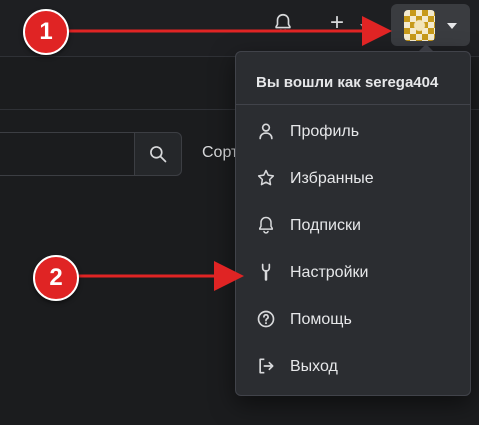 Image resolution: width=479 pixels, height=425 pixels. What do you see at coordinates (46, 32) in the screenshot?
I see `annotation-badge-1: 1` at bounding box center [46, 32].